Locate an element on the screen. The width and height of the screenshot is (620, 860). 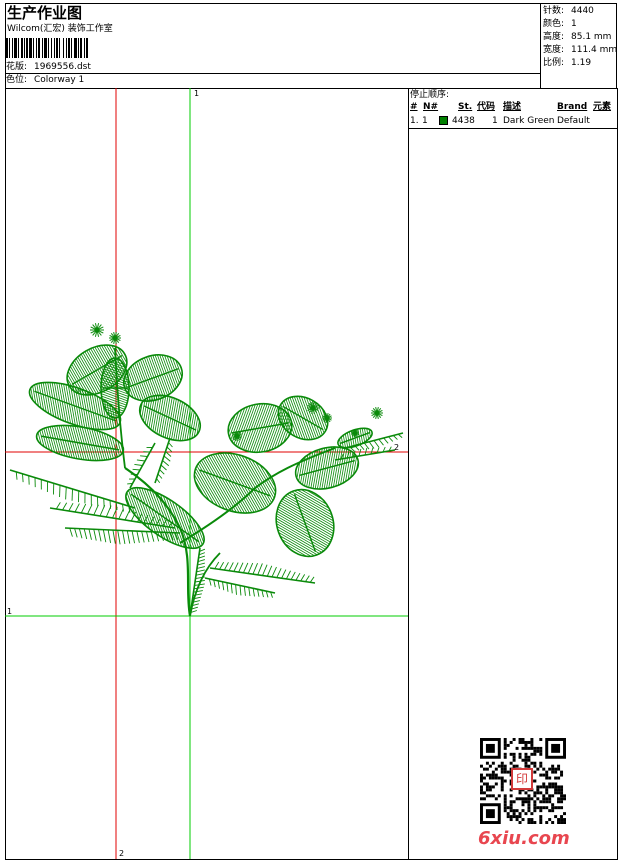
design-file-name: 1969556.dst is located at coordinates (62, 67).